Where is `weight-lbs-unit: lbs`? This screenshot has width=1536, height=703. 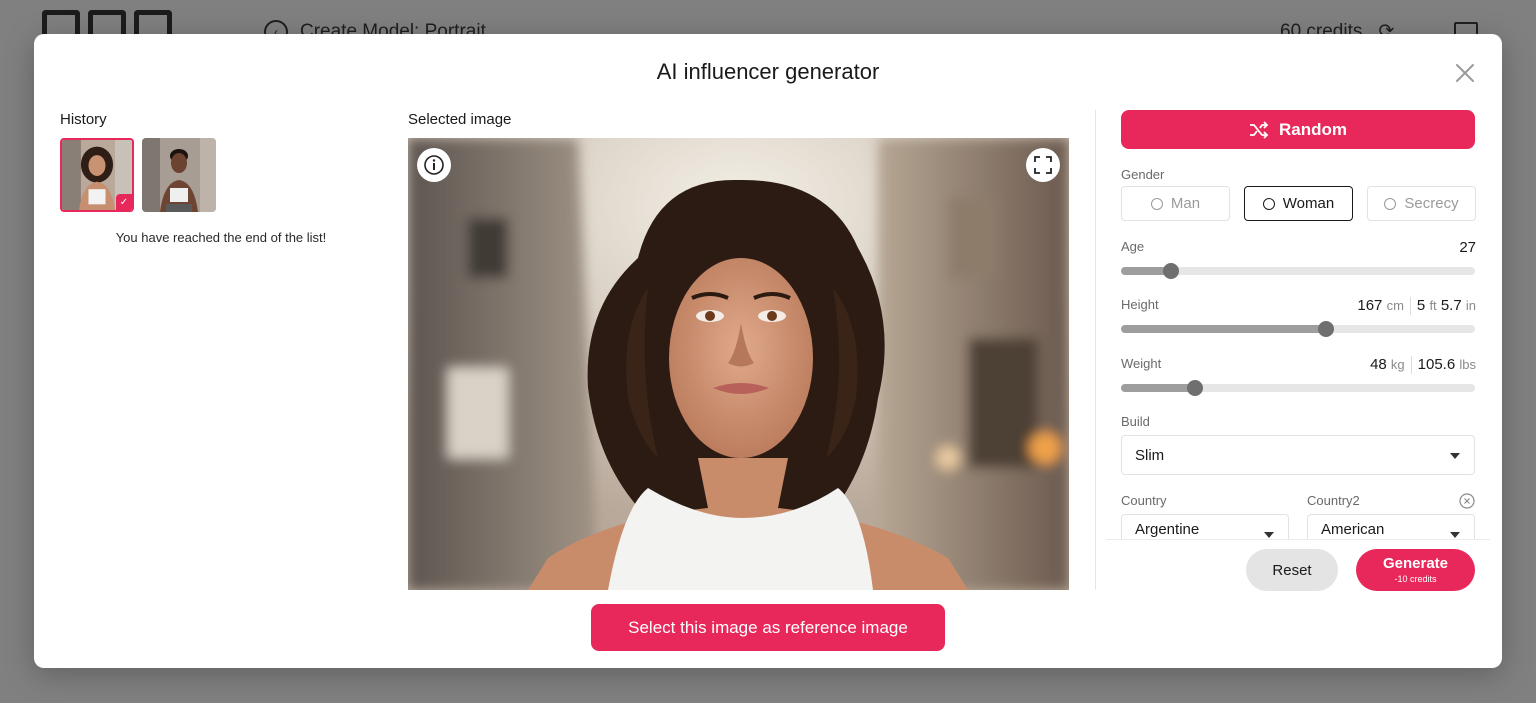 weight-lbs-unit: lbs is located at coordinates (1467, 364).